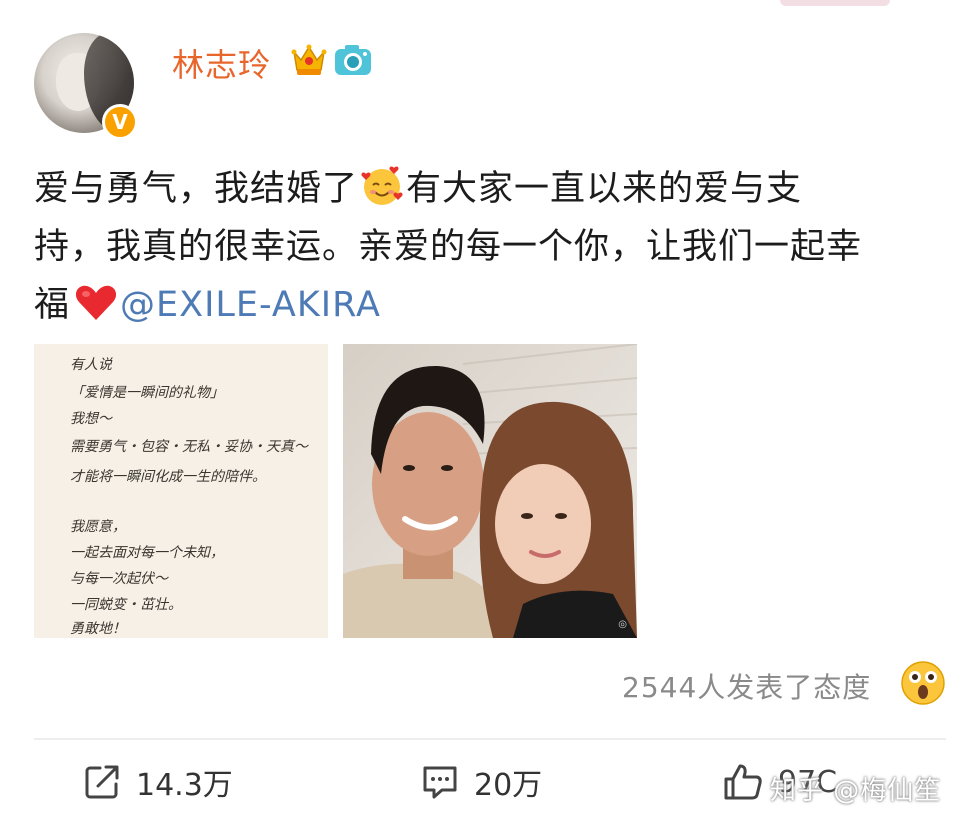 The width and height of the screenshot is (980, 827). Describe the element at coordinates (98, 629) in the screenshot. I see `note-line: 勇敢地！` at that location.